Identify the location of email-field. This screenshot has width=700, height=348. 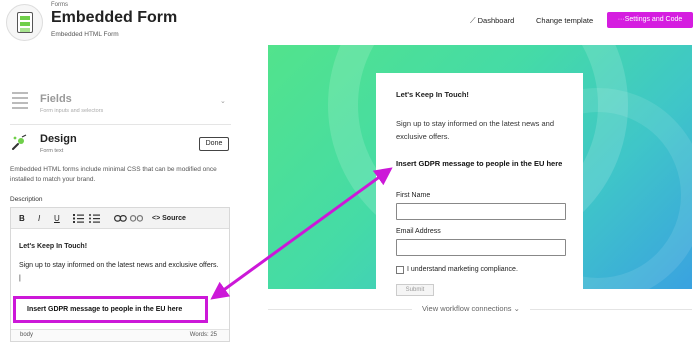
(481, 247).